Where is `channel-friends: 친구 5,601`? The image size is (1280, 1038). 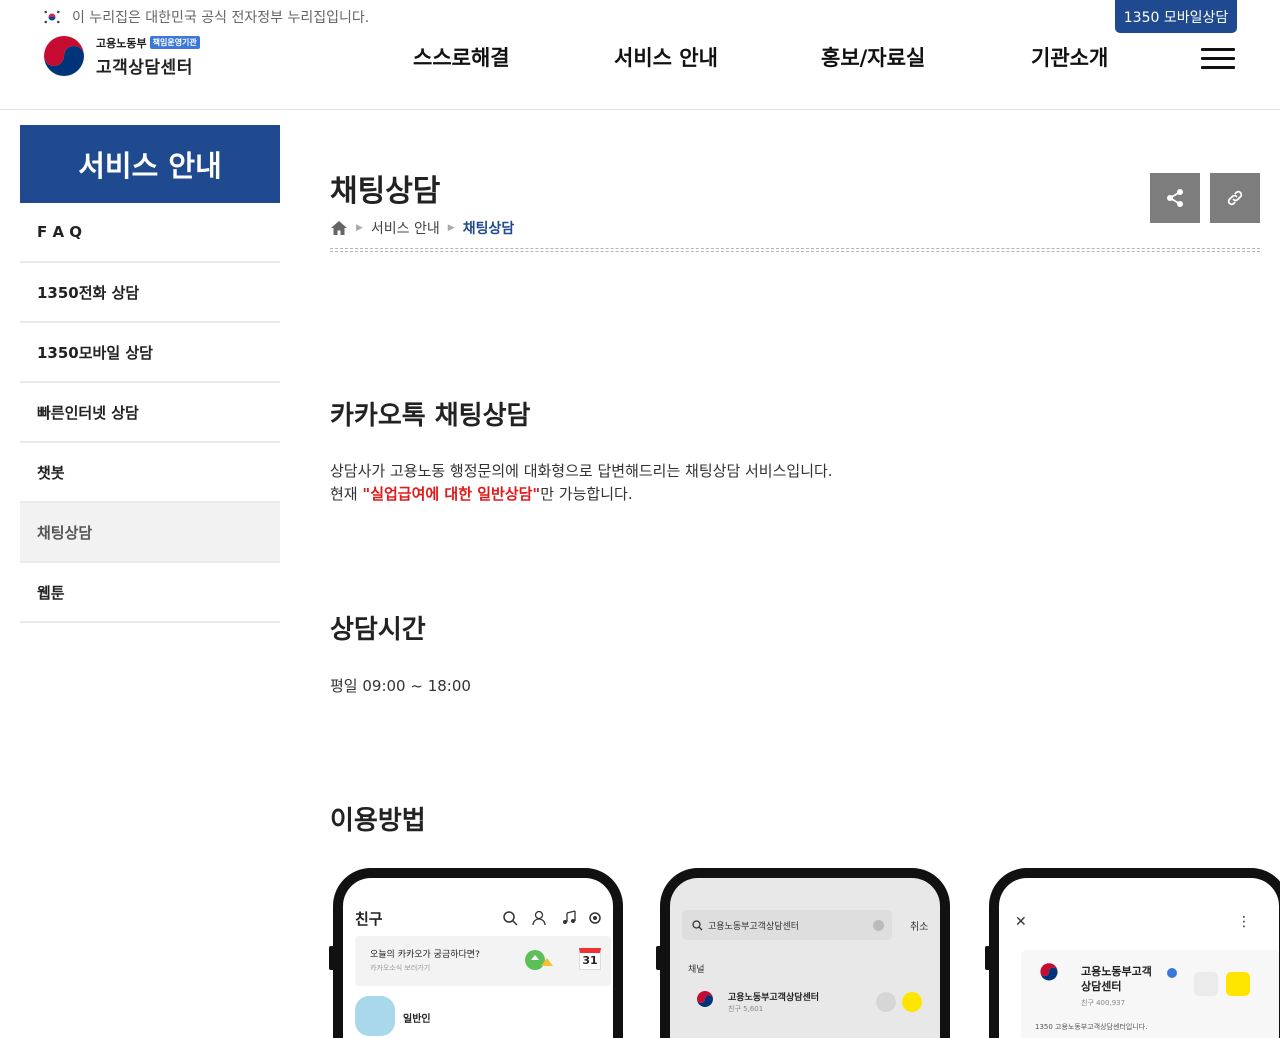 channel-friends: 친구 5,601 is located at coordinates (746, 1009).